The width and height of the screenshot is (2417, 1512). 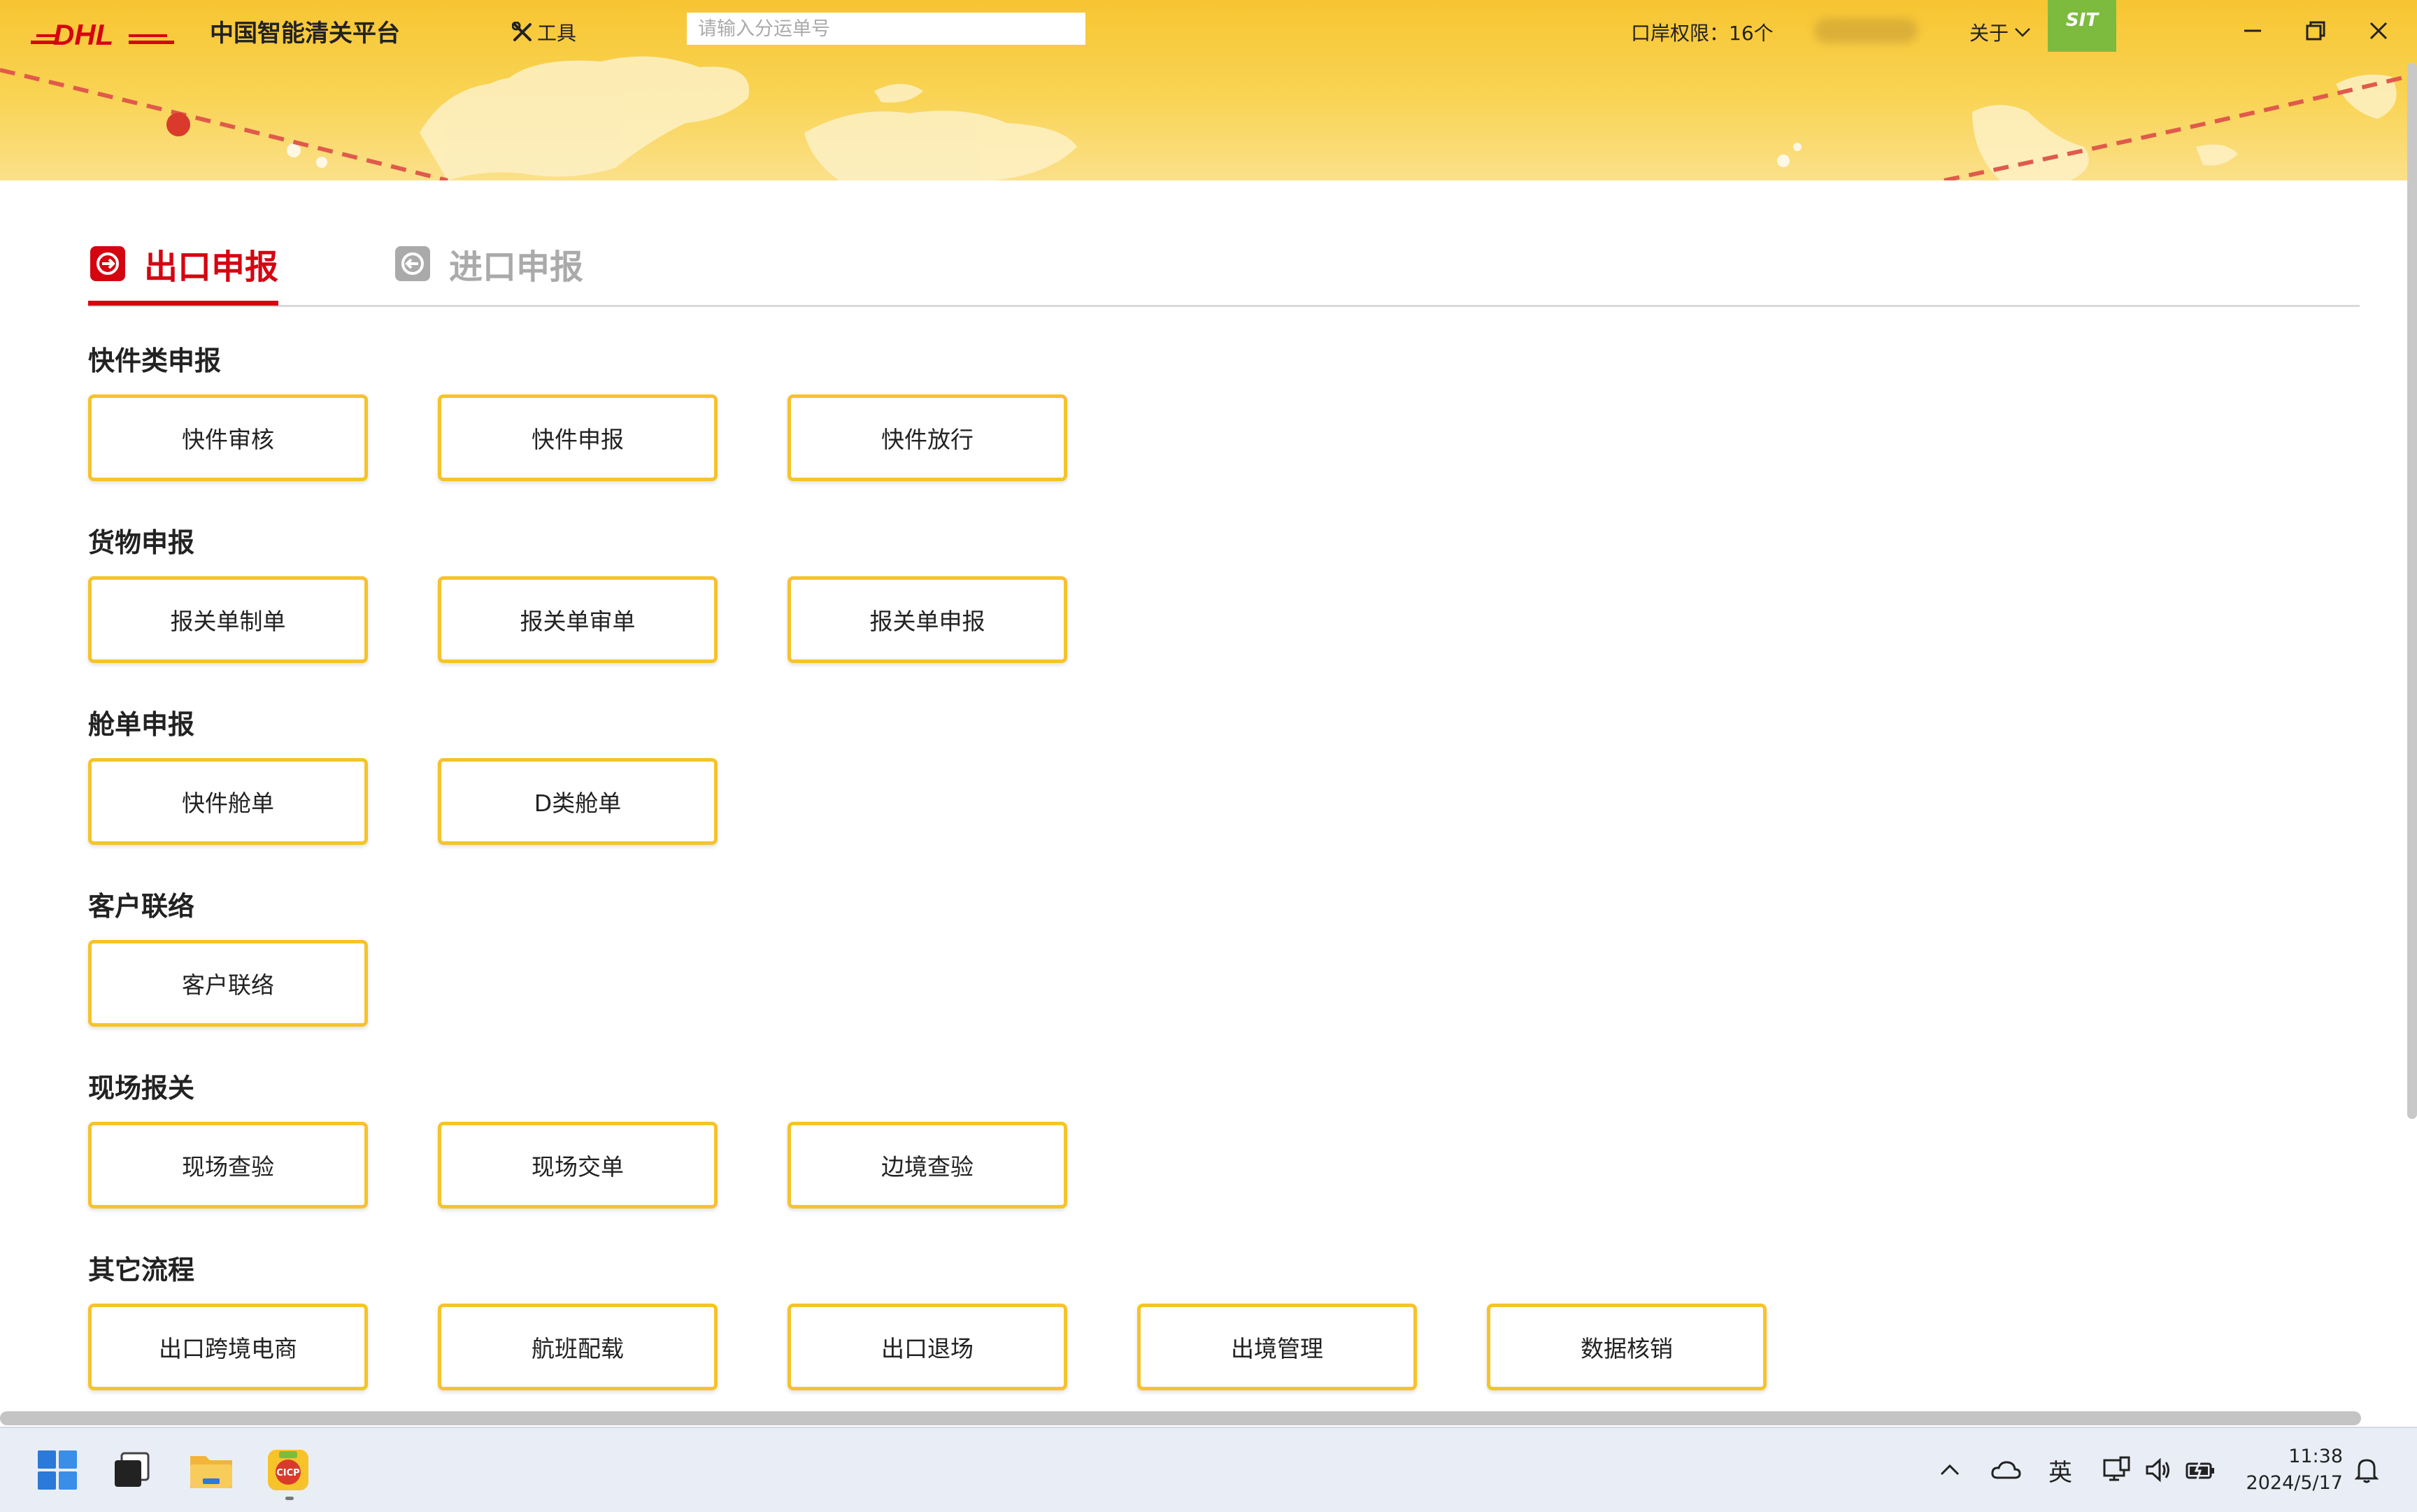 I want to click on tab-export-label: 出口申报, so click(x=211, y=267).